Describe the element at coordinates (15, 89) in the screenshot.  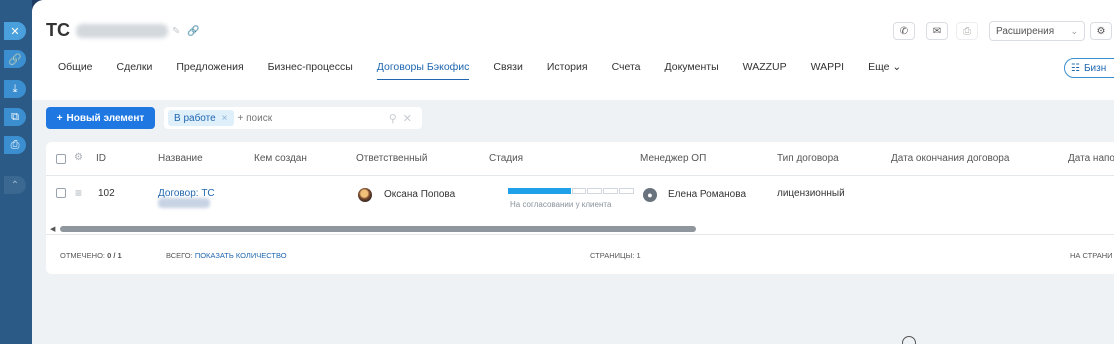
I see `download-icon: ⤓` at that location.